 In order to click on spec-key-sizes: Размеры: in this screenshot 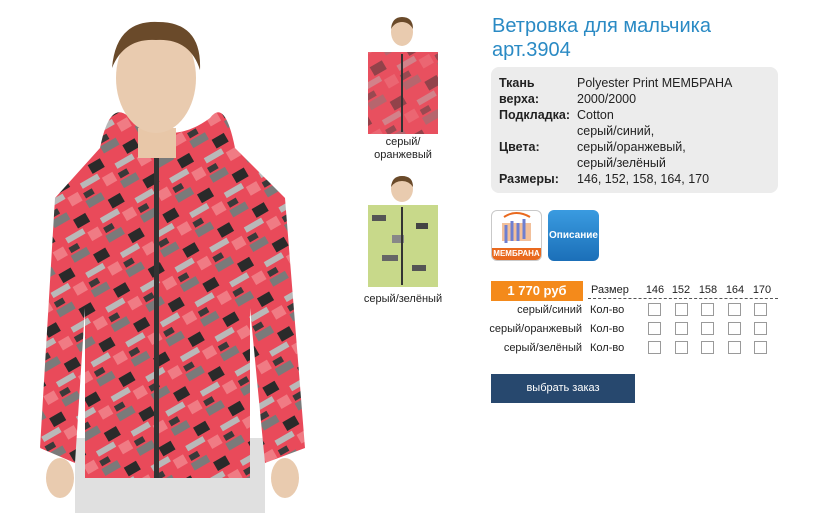, I will do `click(529, 179)`.